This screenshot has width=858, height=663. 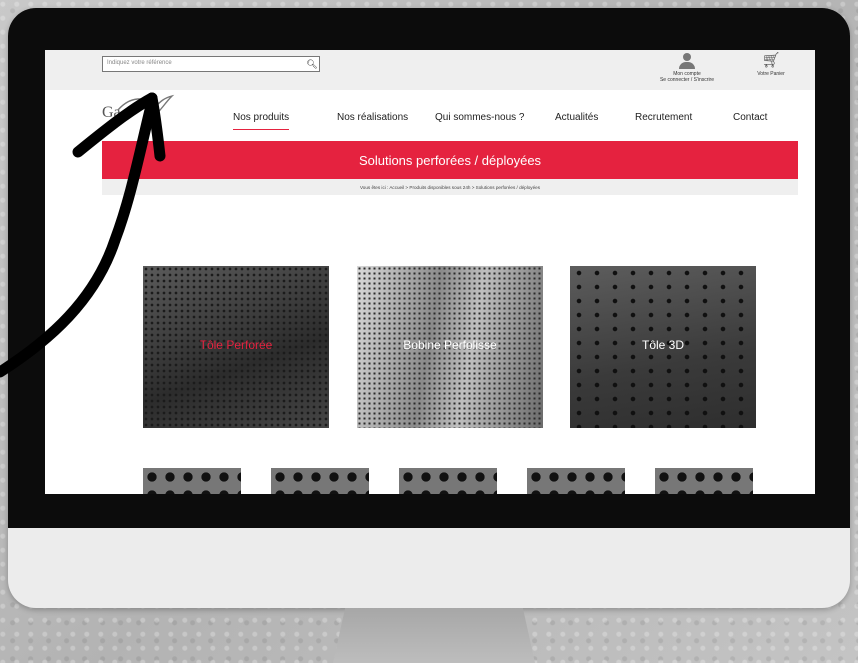 What do you see at coordinates (771, 70) in the screenshot?
I see `cart-link: 🛒︎ Votre Panier` at bounding box center [771, 70].